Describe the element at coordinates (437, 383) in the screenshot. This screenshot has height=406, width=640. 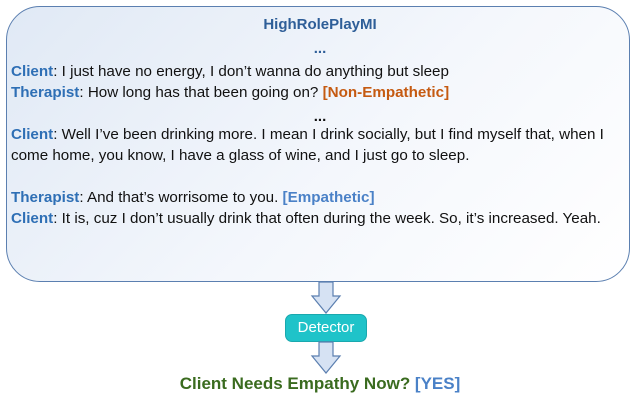
I see `result-answer: [YES]` at that location.